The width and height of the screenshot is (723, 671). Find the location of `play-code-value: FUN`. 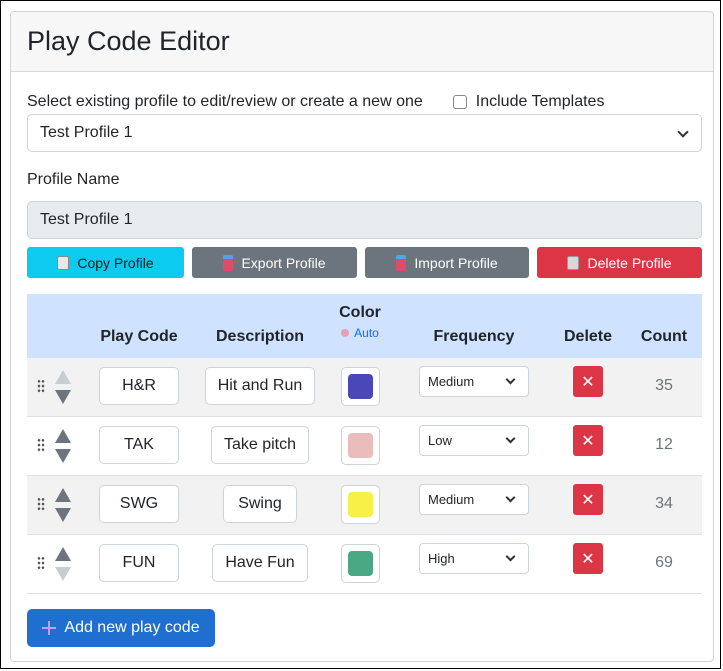

play-code-value: FUN is located at coordinates (139, 562).